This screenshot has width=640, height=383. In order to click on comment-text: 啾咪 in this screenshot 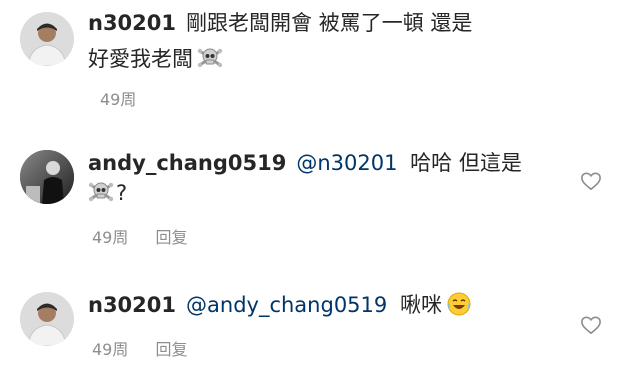, I will do `click(420, 305)`.